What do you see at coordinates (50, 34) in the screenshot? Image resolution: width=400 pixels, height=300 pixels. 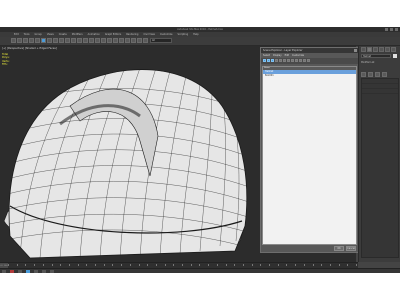 I see `menu-item-views: Views` at bounding box center [50, 34].